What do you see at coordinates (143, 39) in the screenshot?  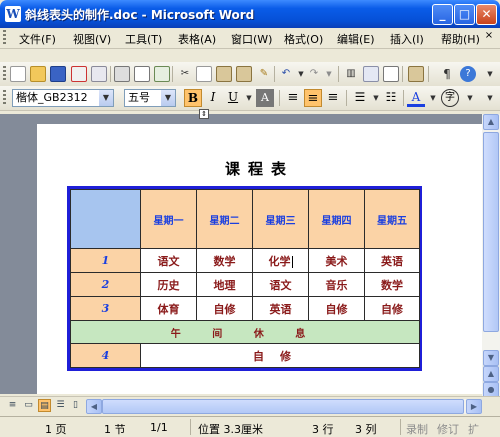 I see `menu-tools: 工具(T)` at bounding box center [143, 39].